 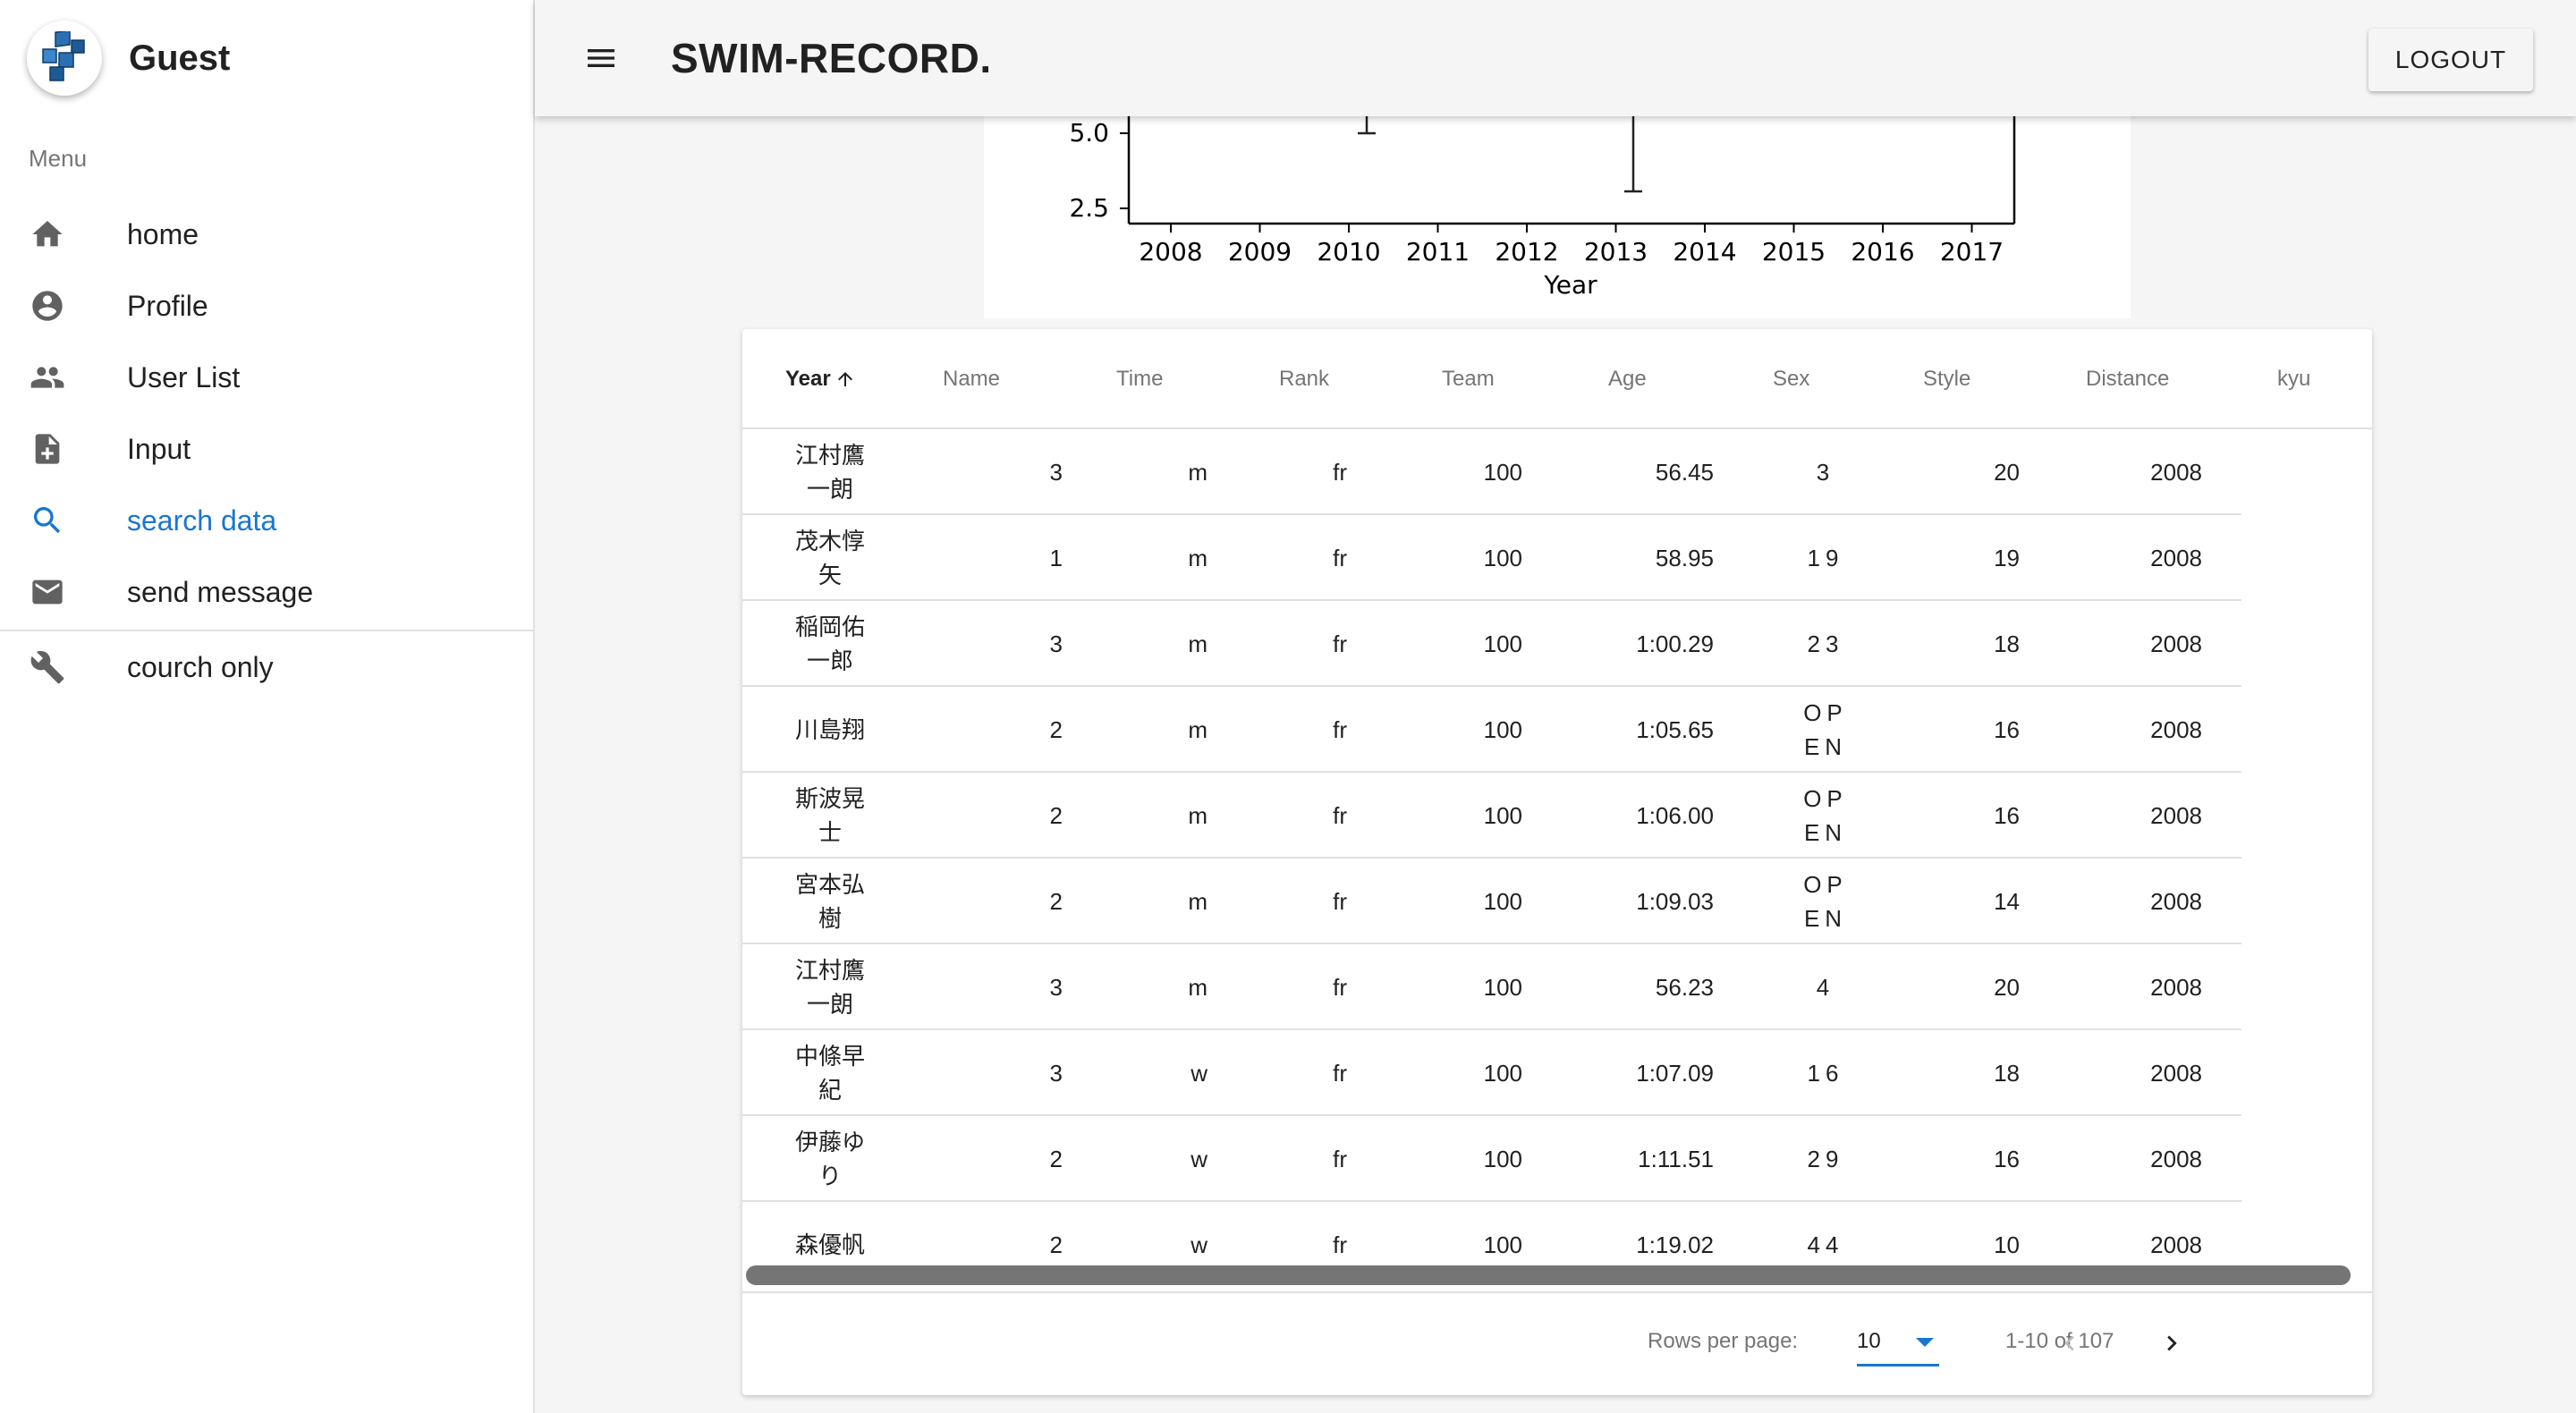 What do you see at coordinates (1199, 1158) in the screenshot?
I see `cell-sex: w` at bounding box center [1199, 1158].